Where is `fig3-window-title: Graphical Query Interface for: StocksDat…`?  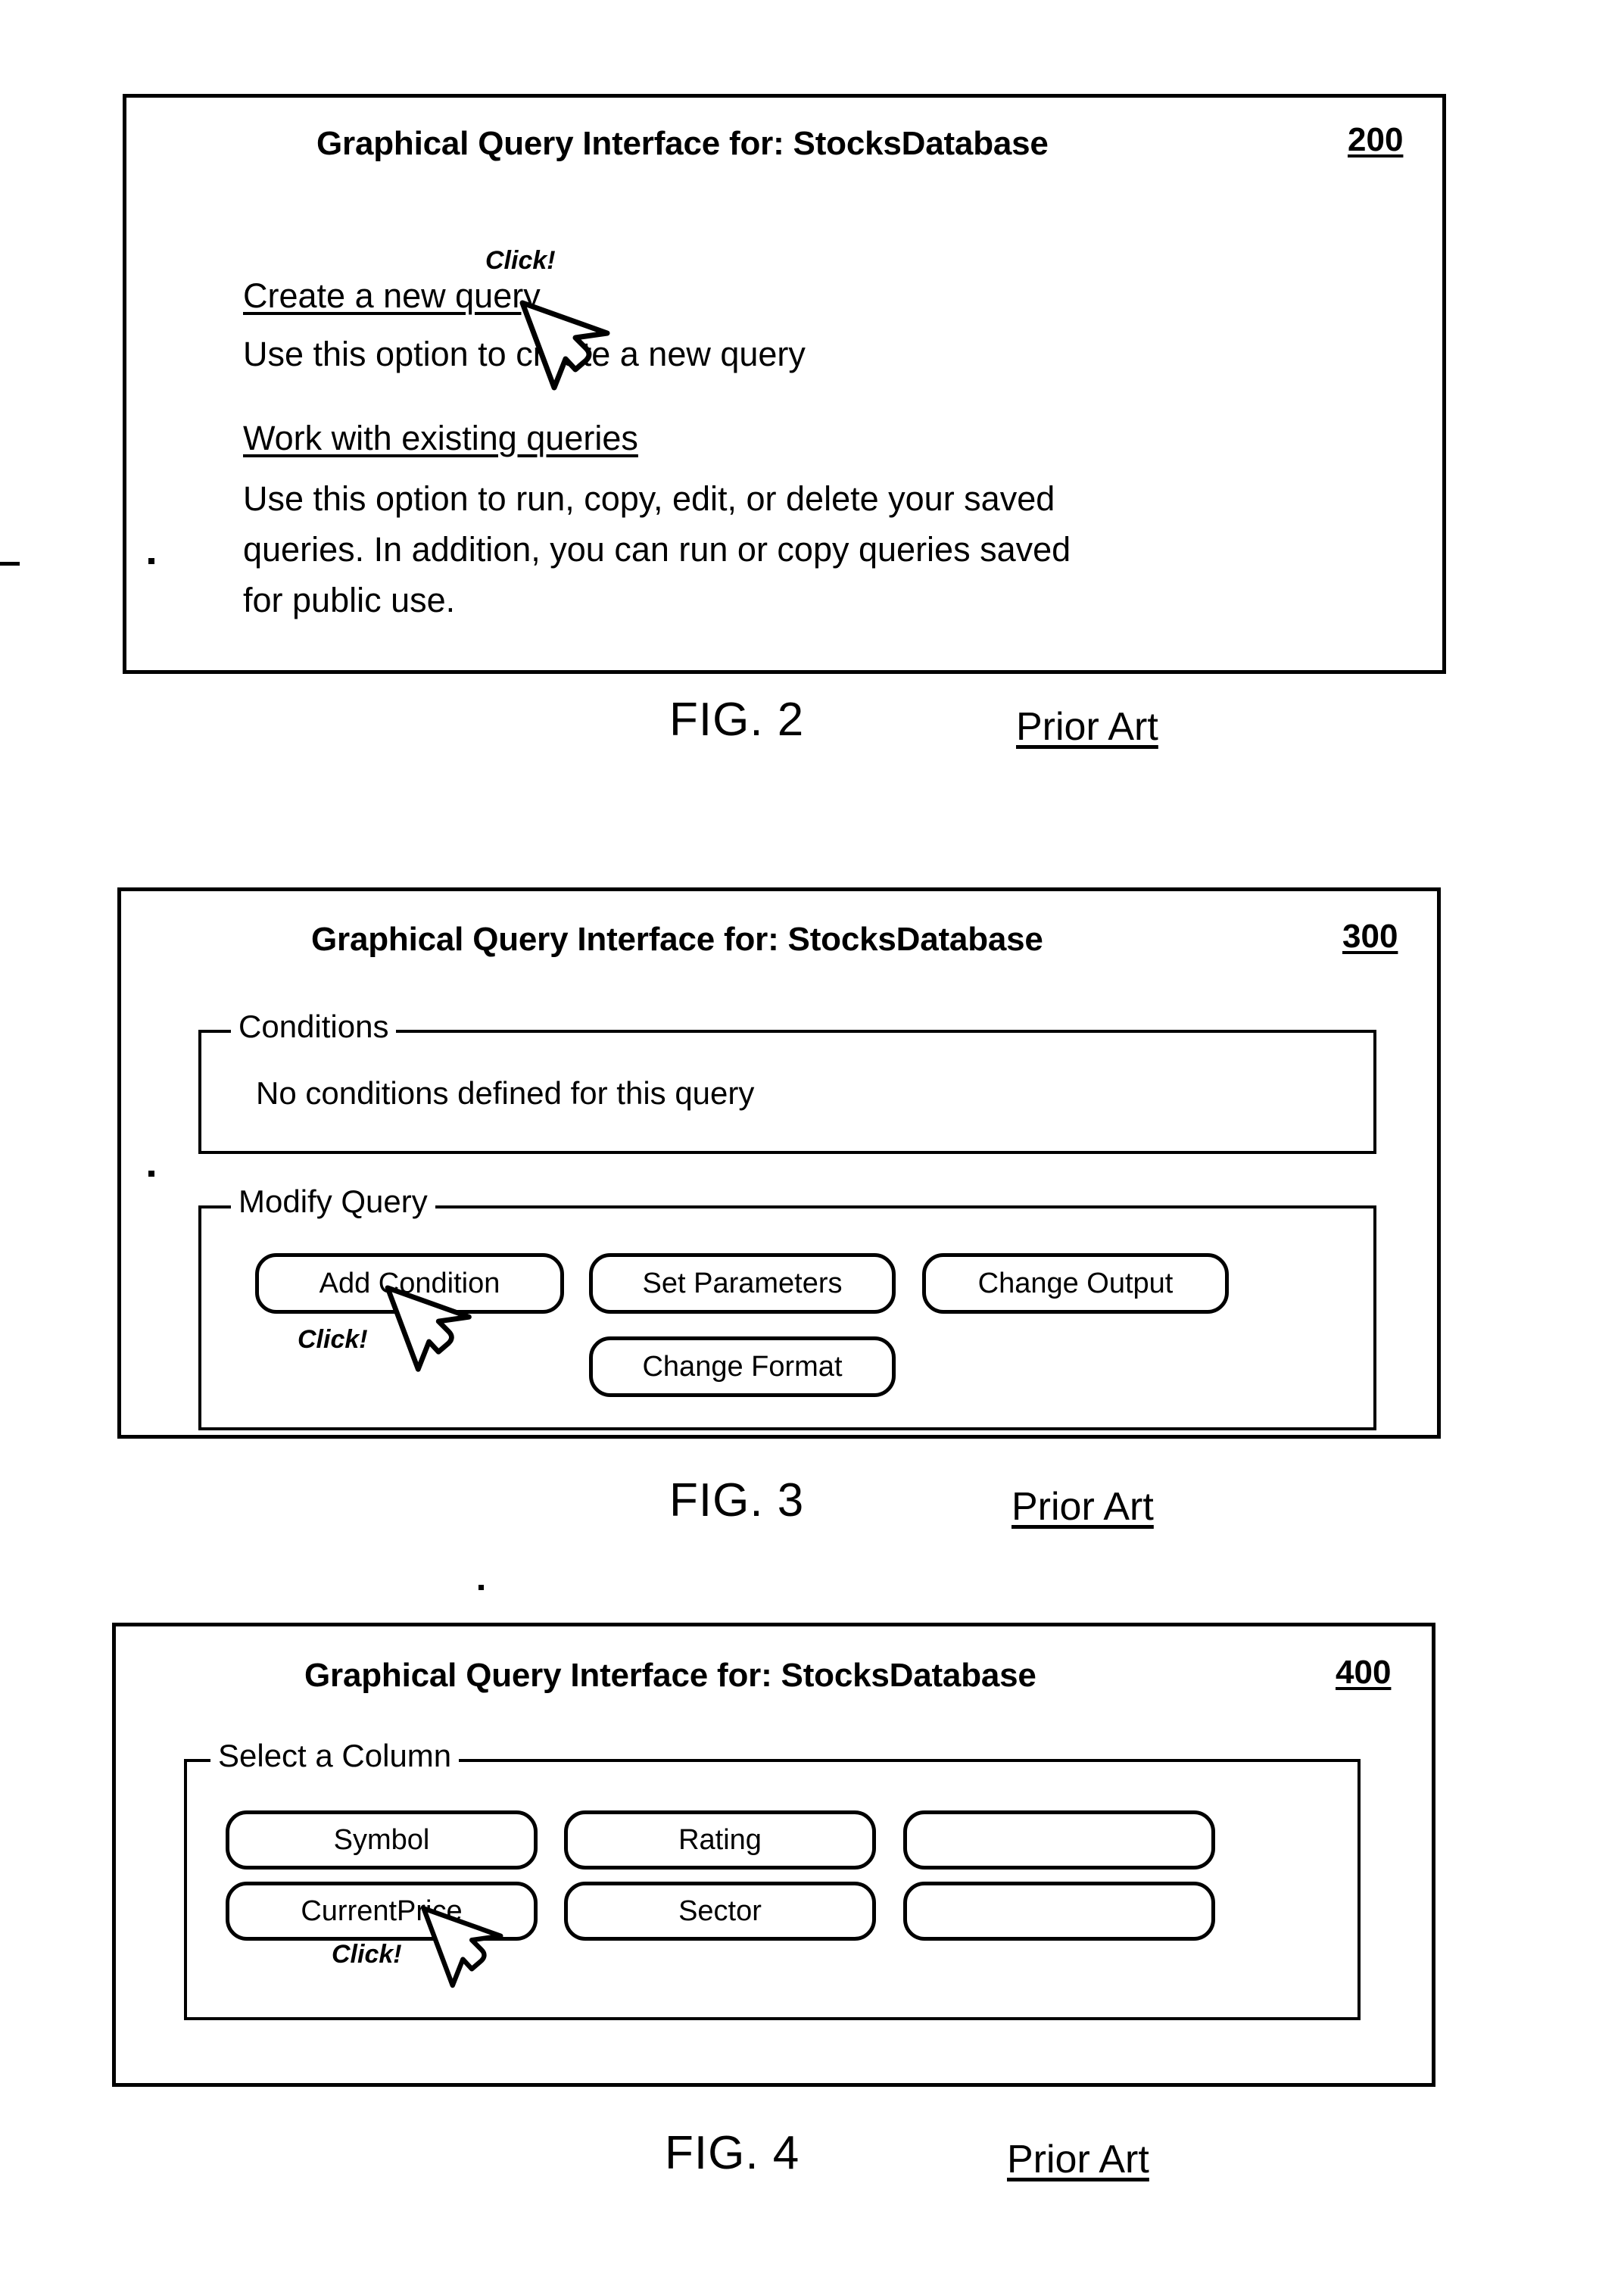
fig3-window-title: Graphical Query Interface for: StocksDat… is located at coordinates (677, 939).